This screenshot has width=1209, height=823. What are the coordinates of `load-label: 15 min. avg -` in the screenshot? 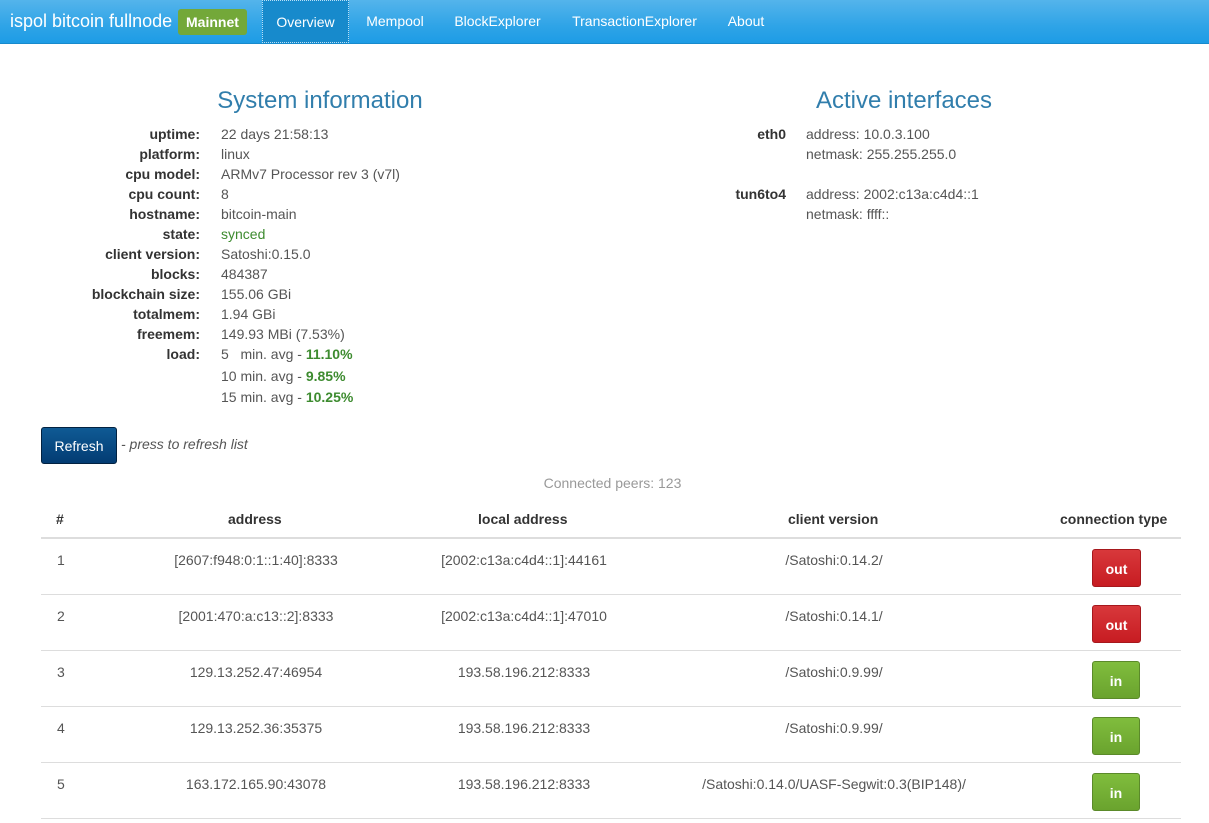 It's located at (263, 397).